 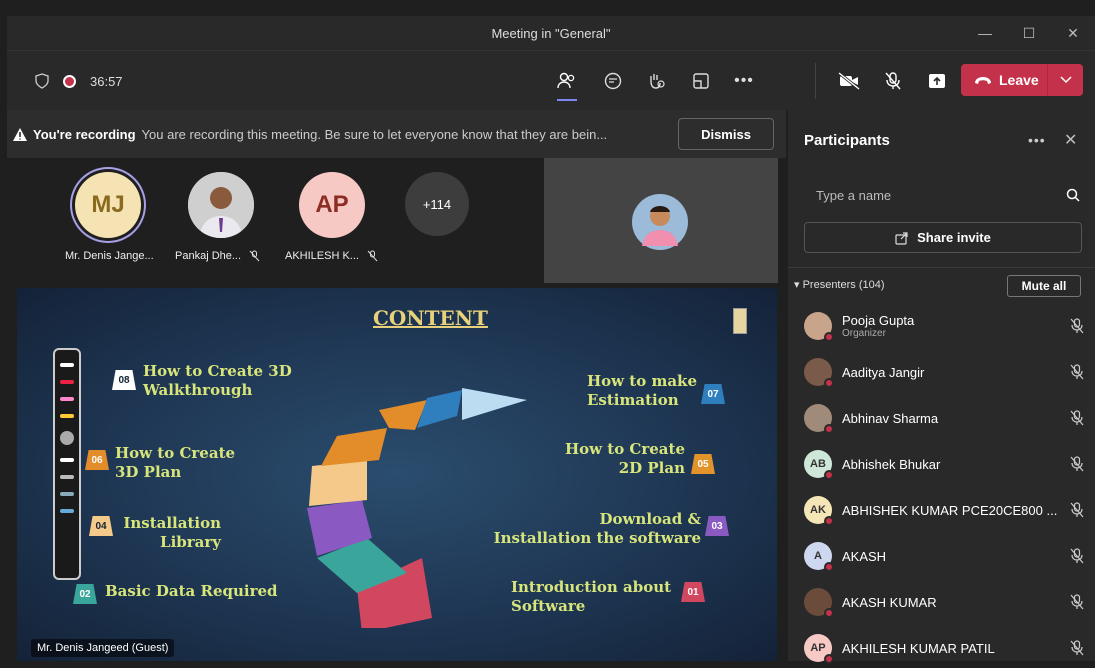 I want to click on item-number: 02, so click(x=85, y=594).